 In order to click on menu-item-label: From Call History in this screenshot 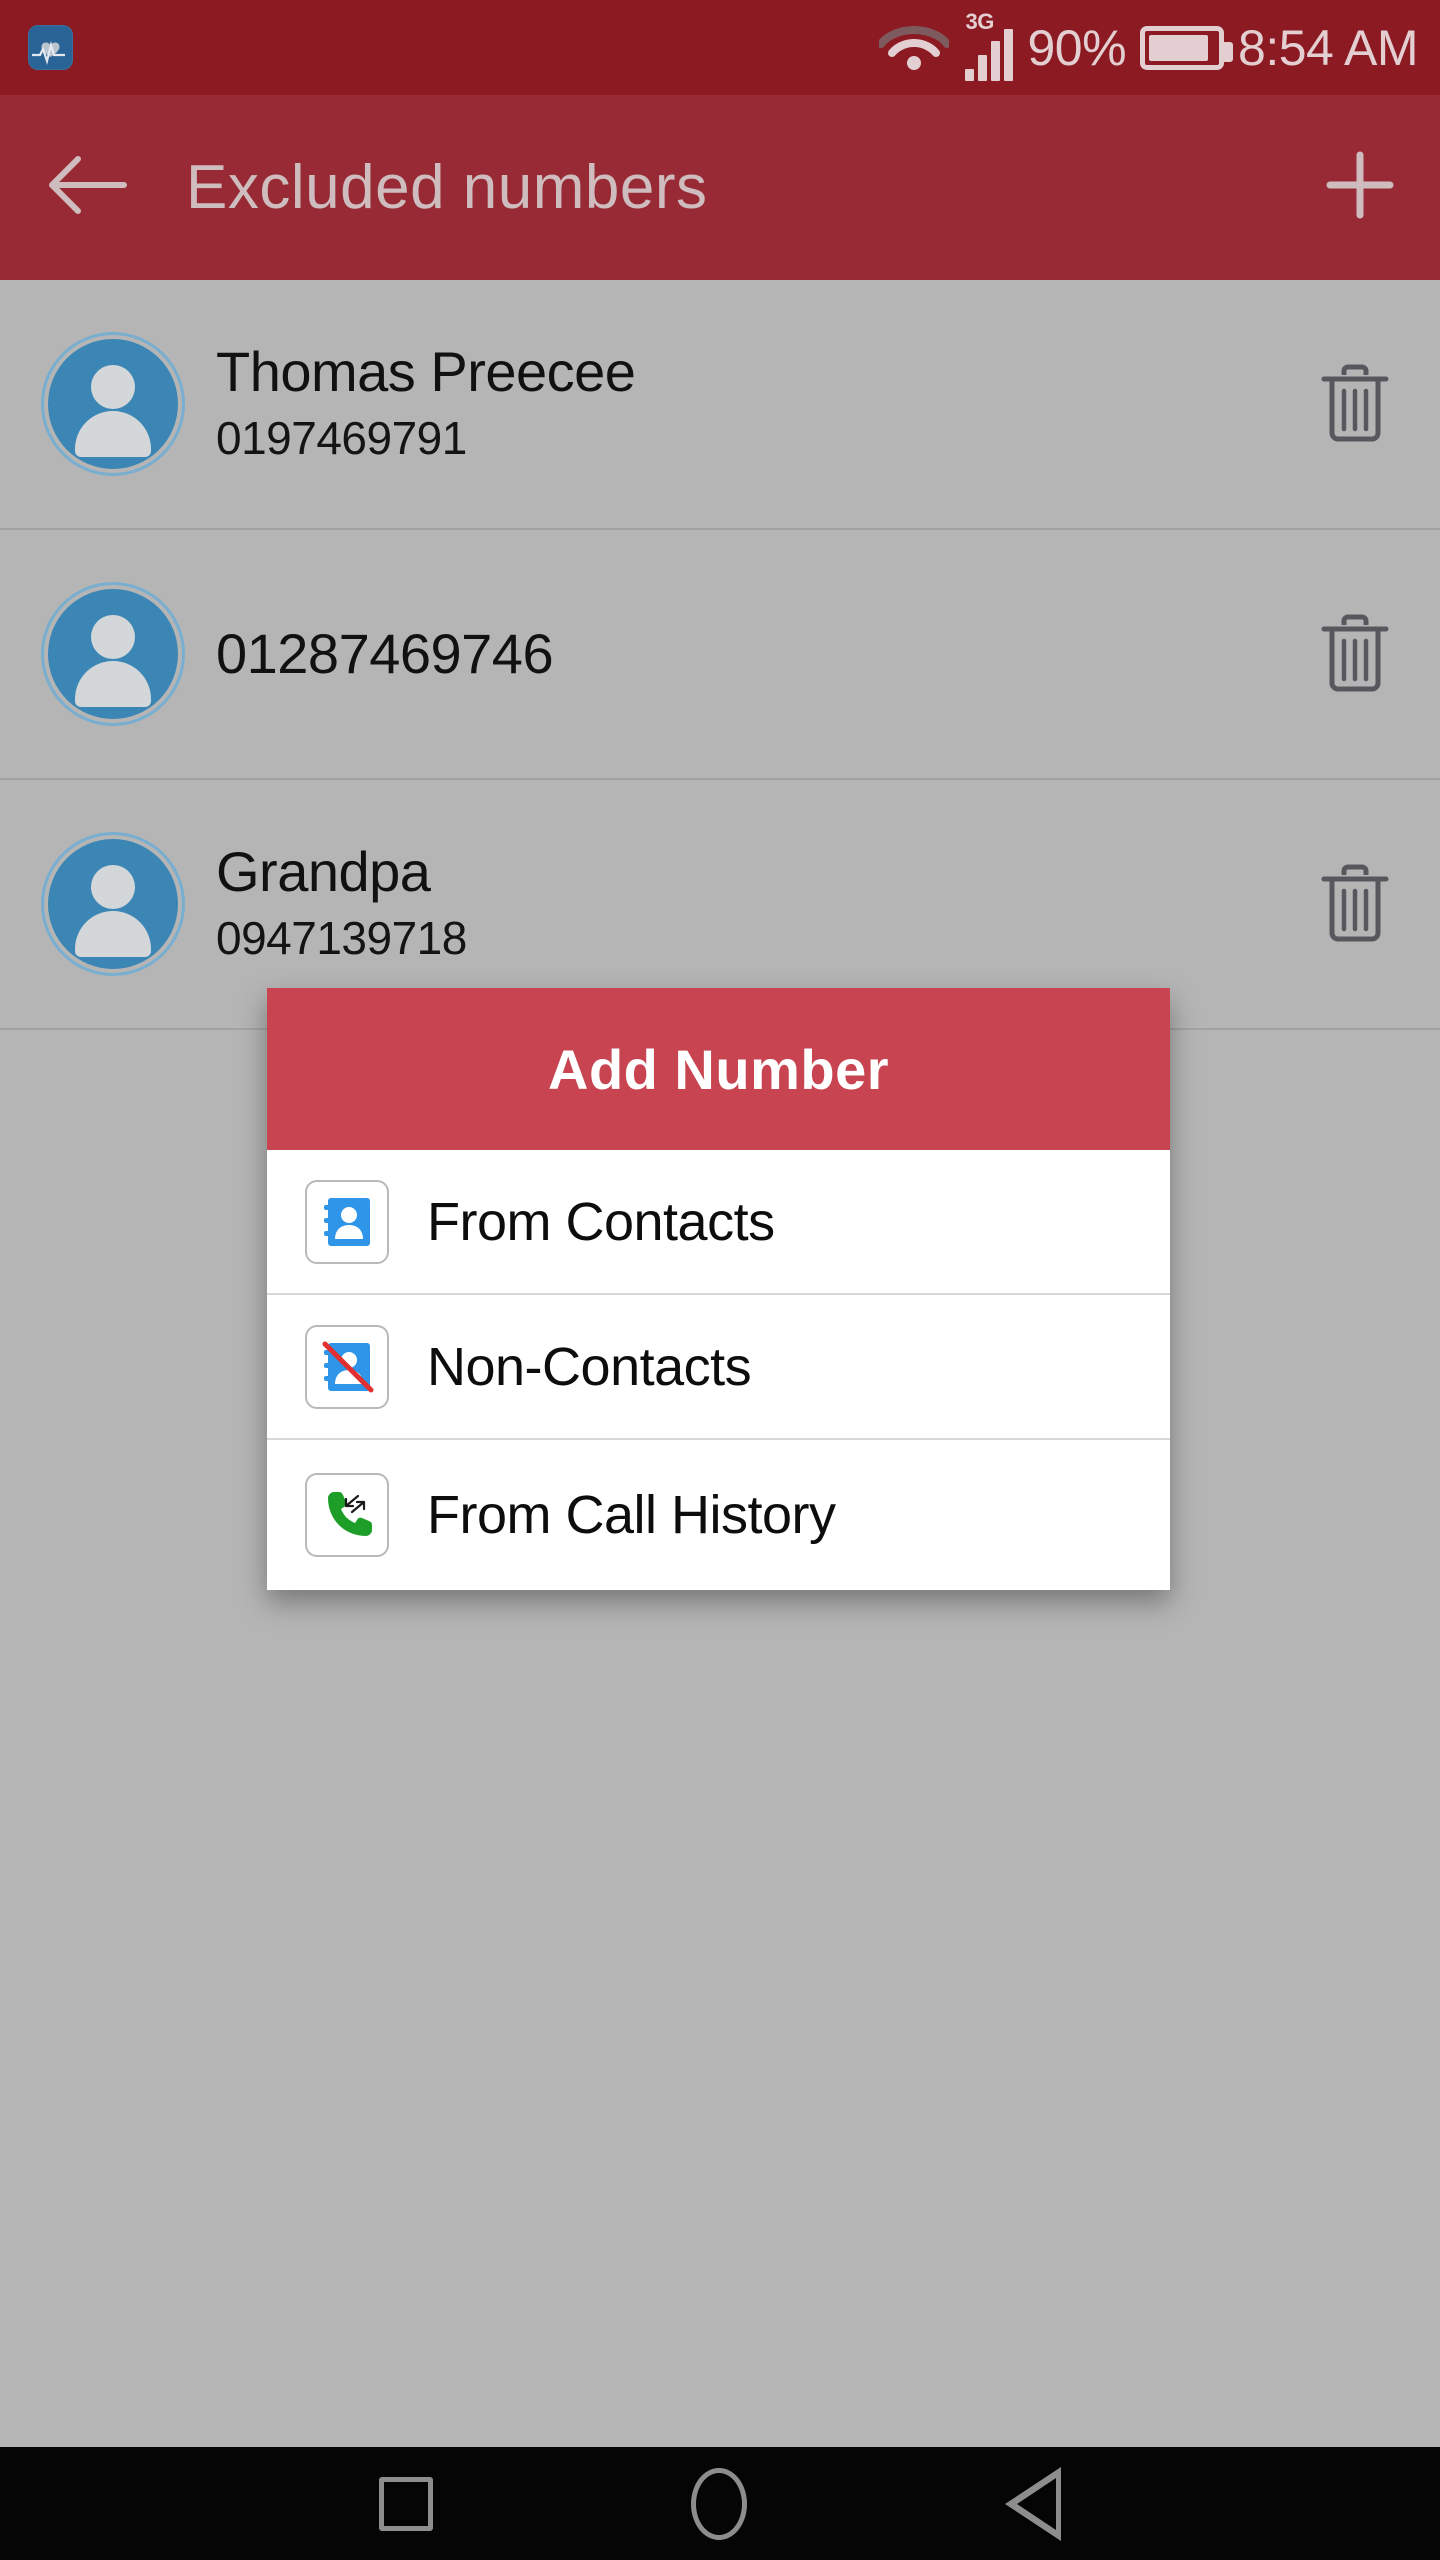, I will do `click(631, 1515)`.